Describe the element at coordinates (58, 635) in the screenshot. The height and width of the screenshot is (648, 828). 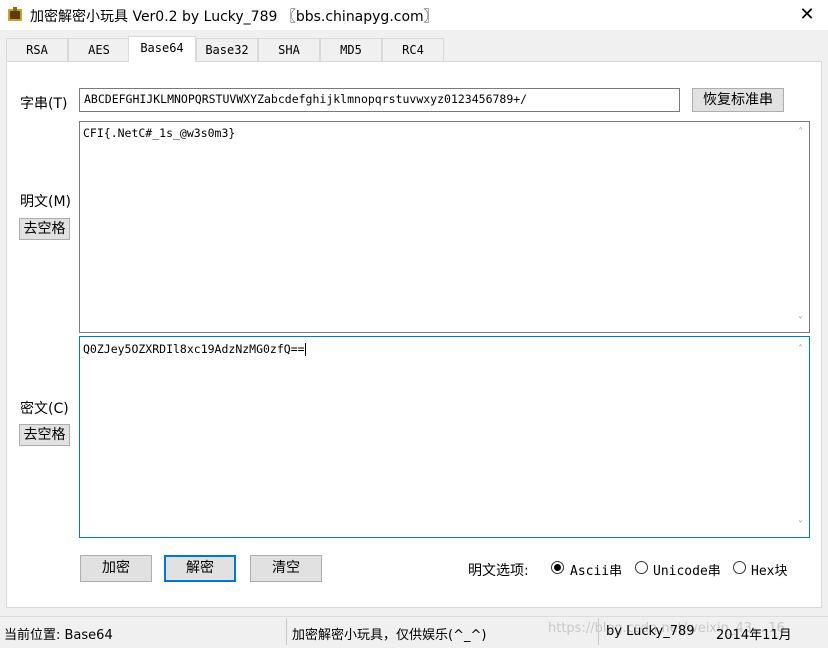
I see `status-position: 当前位置: Base64` at that location.